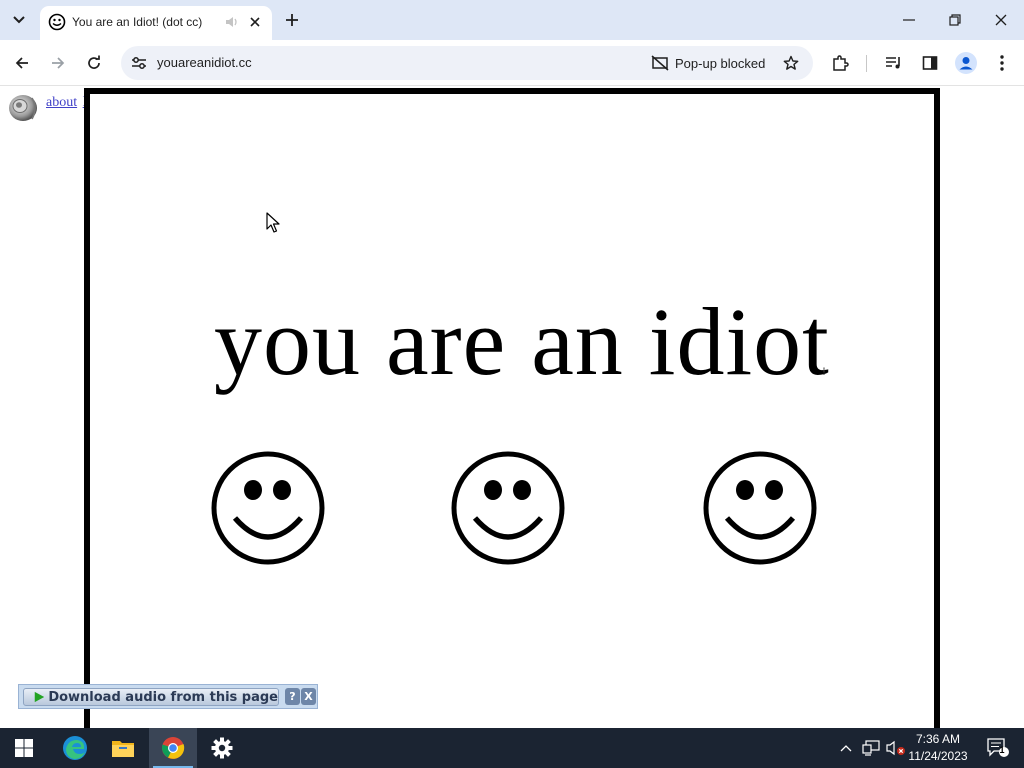 This screenshot has width=1024, height=768. I want to click on minimize-button, so click(909, 20).